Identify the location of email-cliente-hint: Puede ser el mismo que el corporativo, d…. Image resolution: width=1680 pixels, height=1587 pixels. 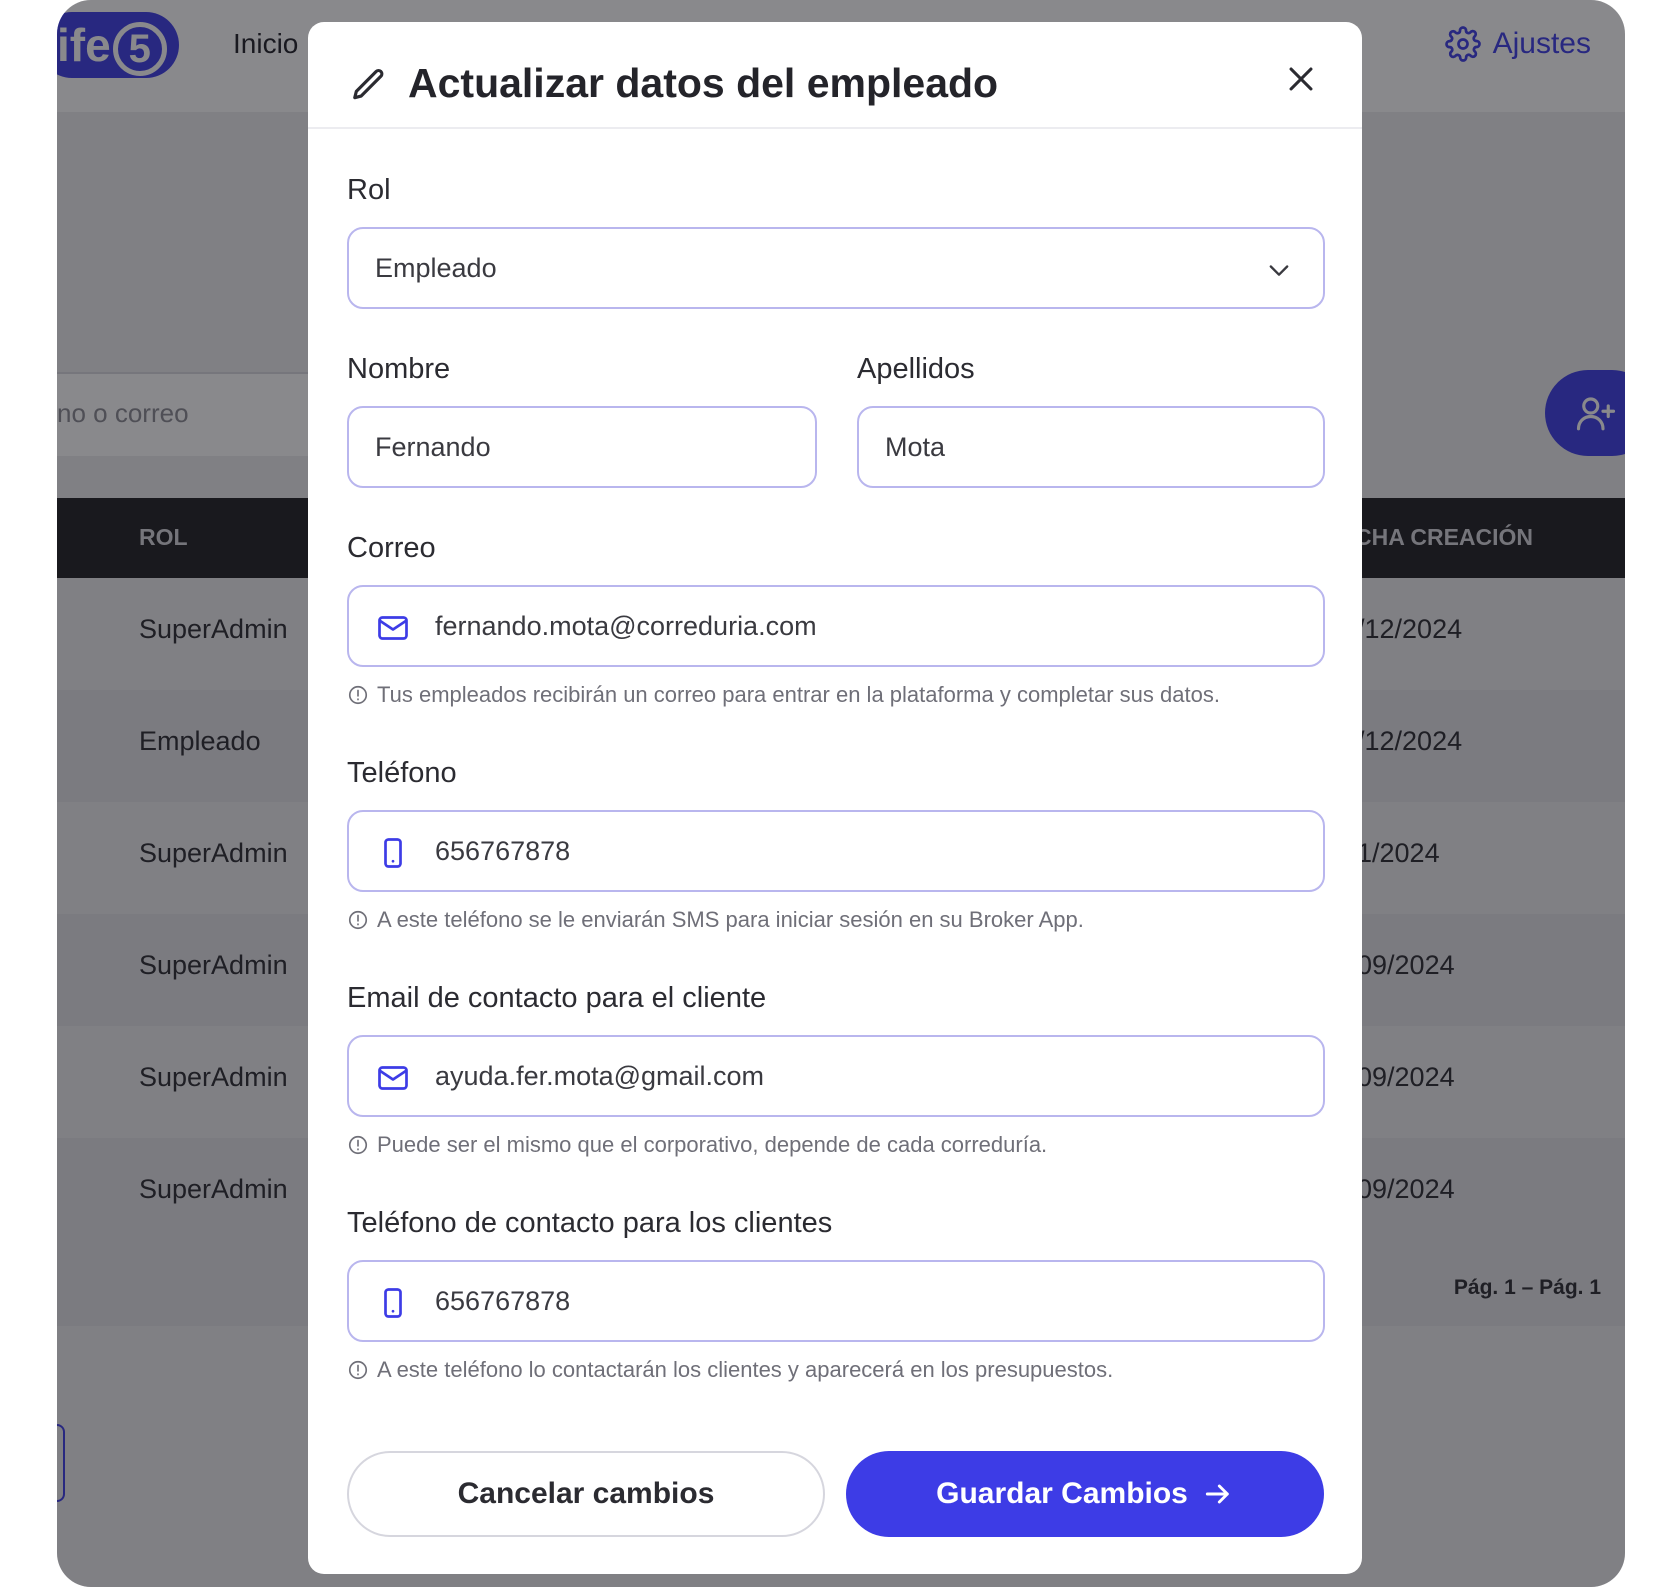
(697, 1145).